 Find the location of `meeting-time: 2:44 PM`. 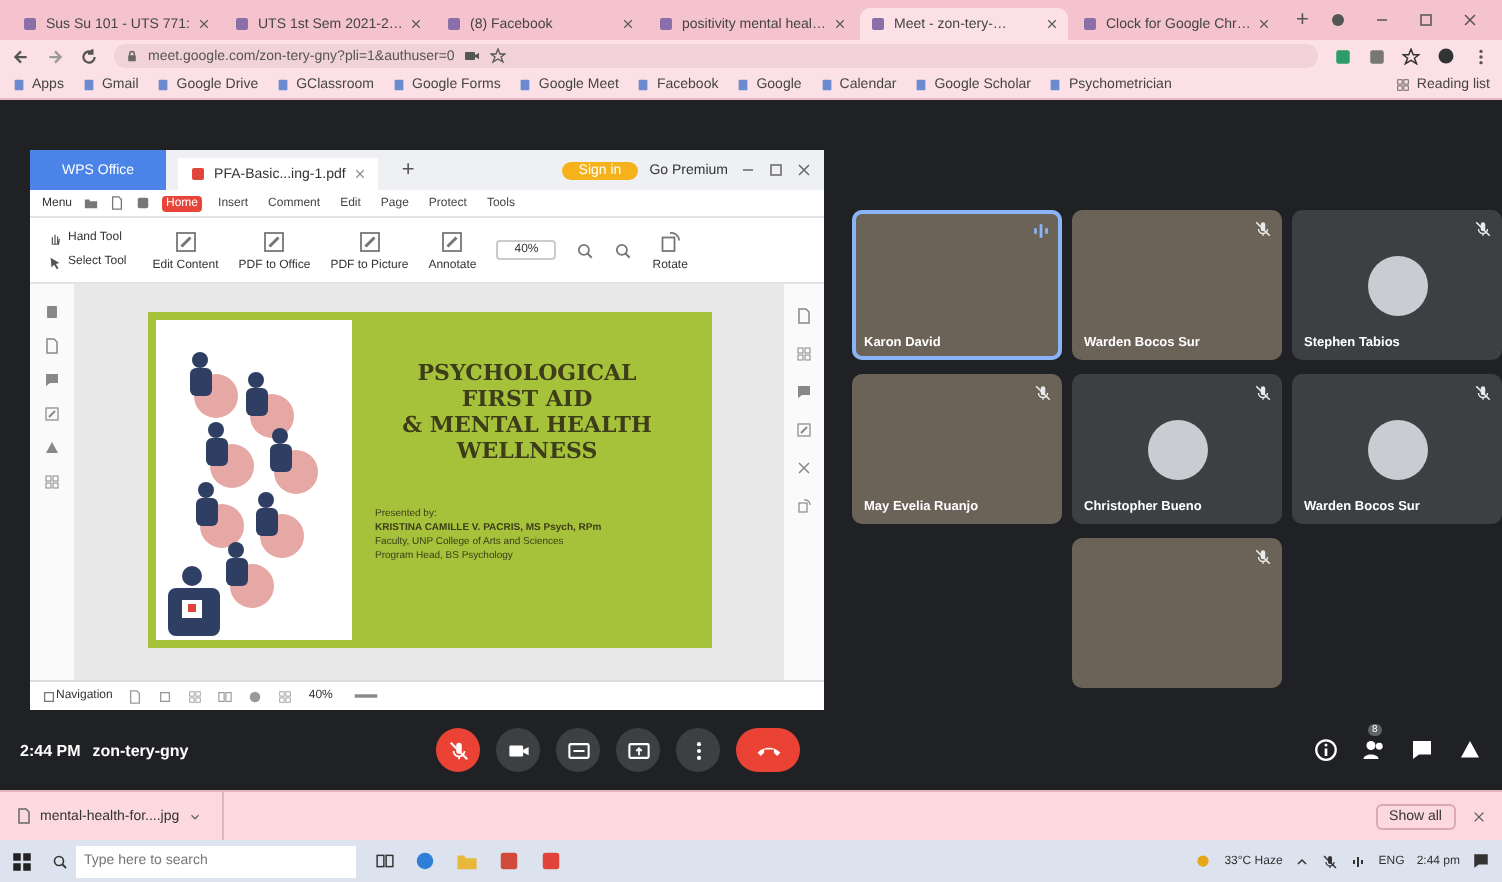

meeting-time: 2:44 PM is located at coordinates (50, 750).